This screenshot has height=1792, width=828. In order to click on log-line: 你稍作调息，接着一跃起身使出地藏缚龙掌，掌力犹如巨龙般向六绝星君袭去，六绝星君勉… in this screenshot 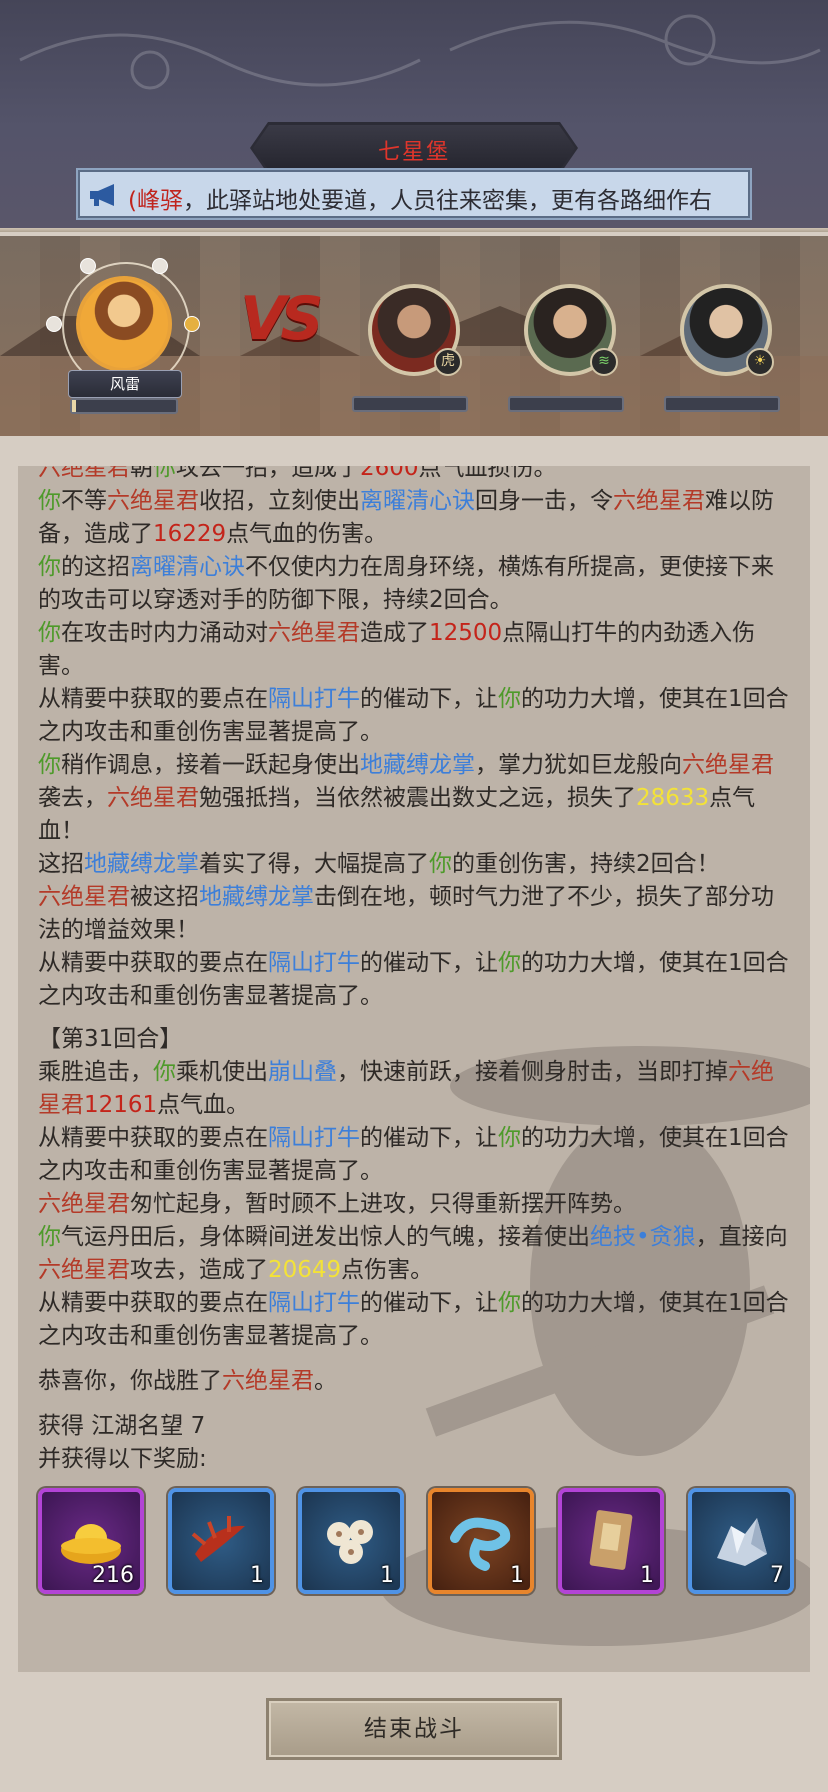, I will do `click(406, 798)`.